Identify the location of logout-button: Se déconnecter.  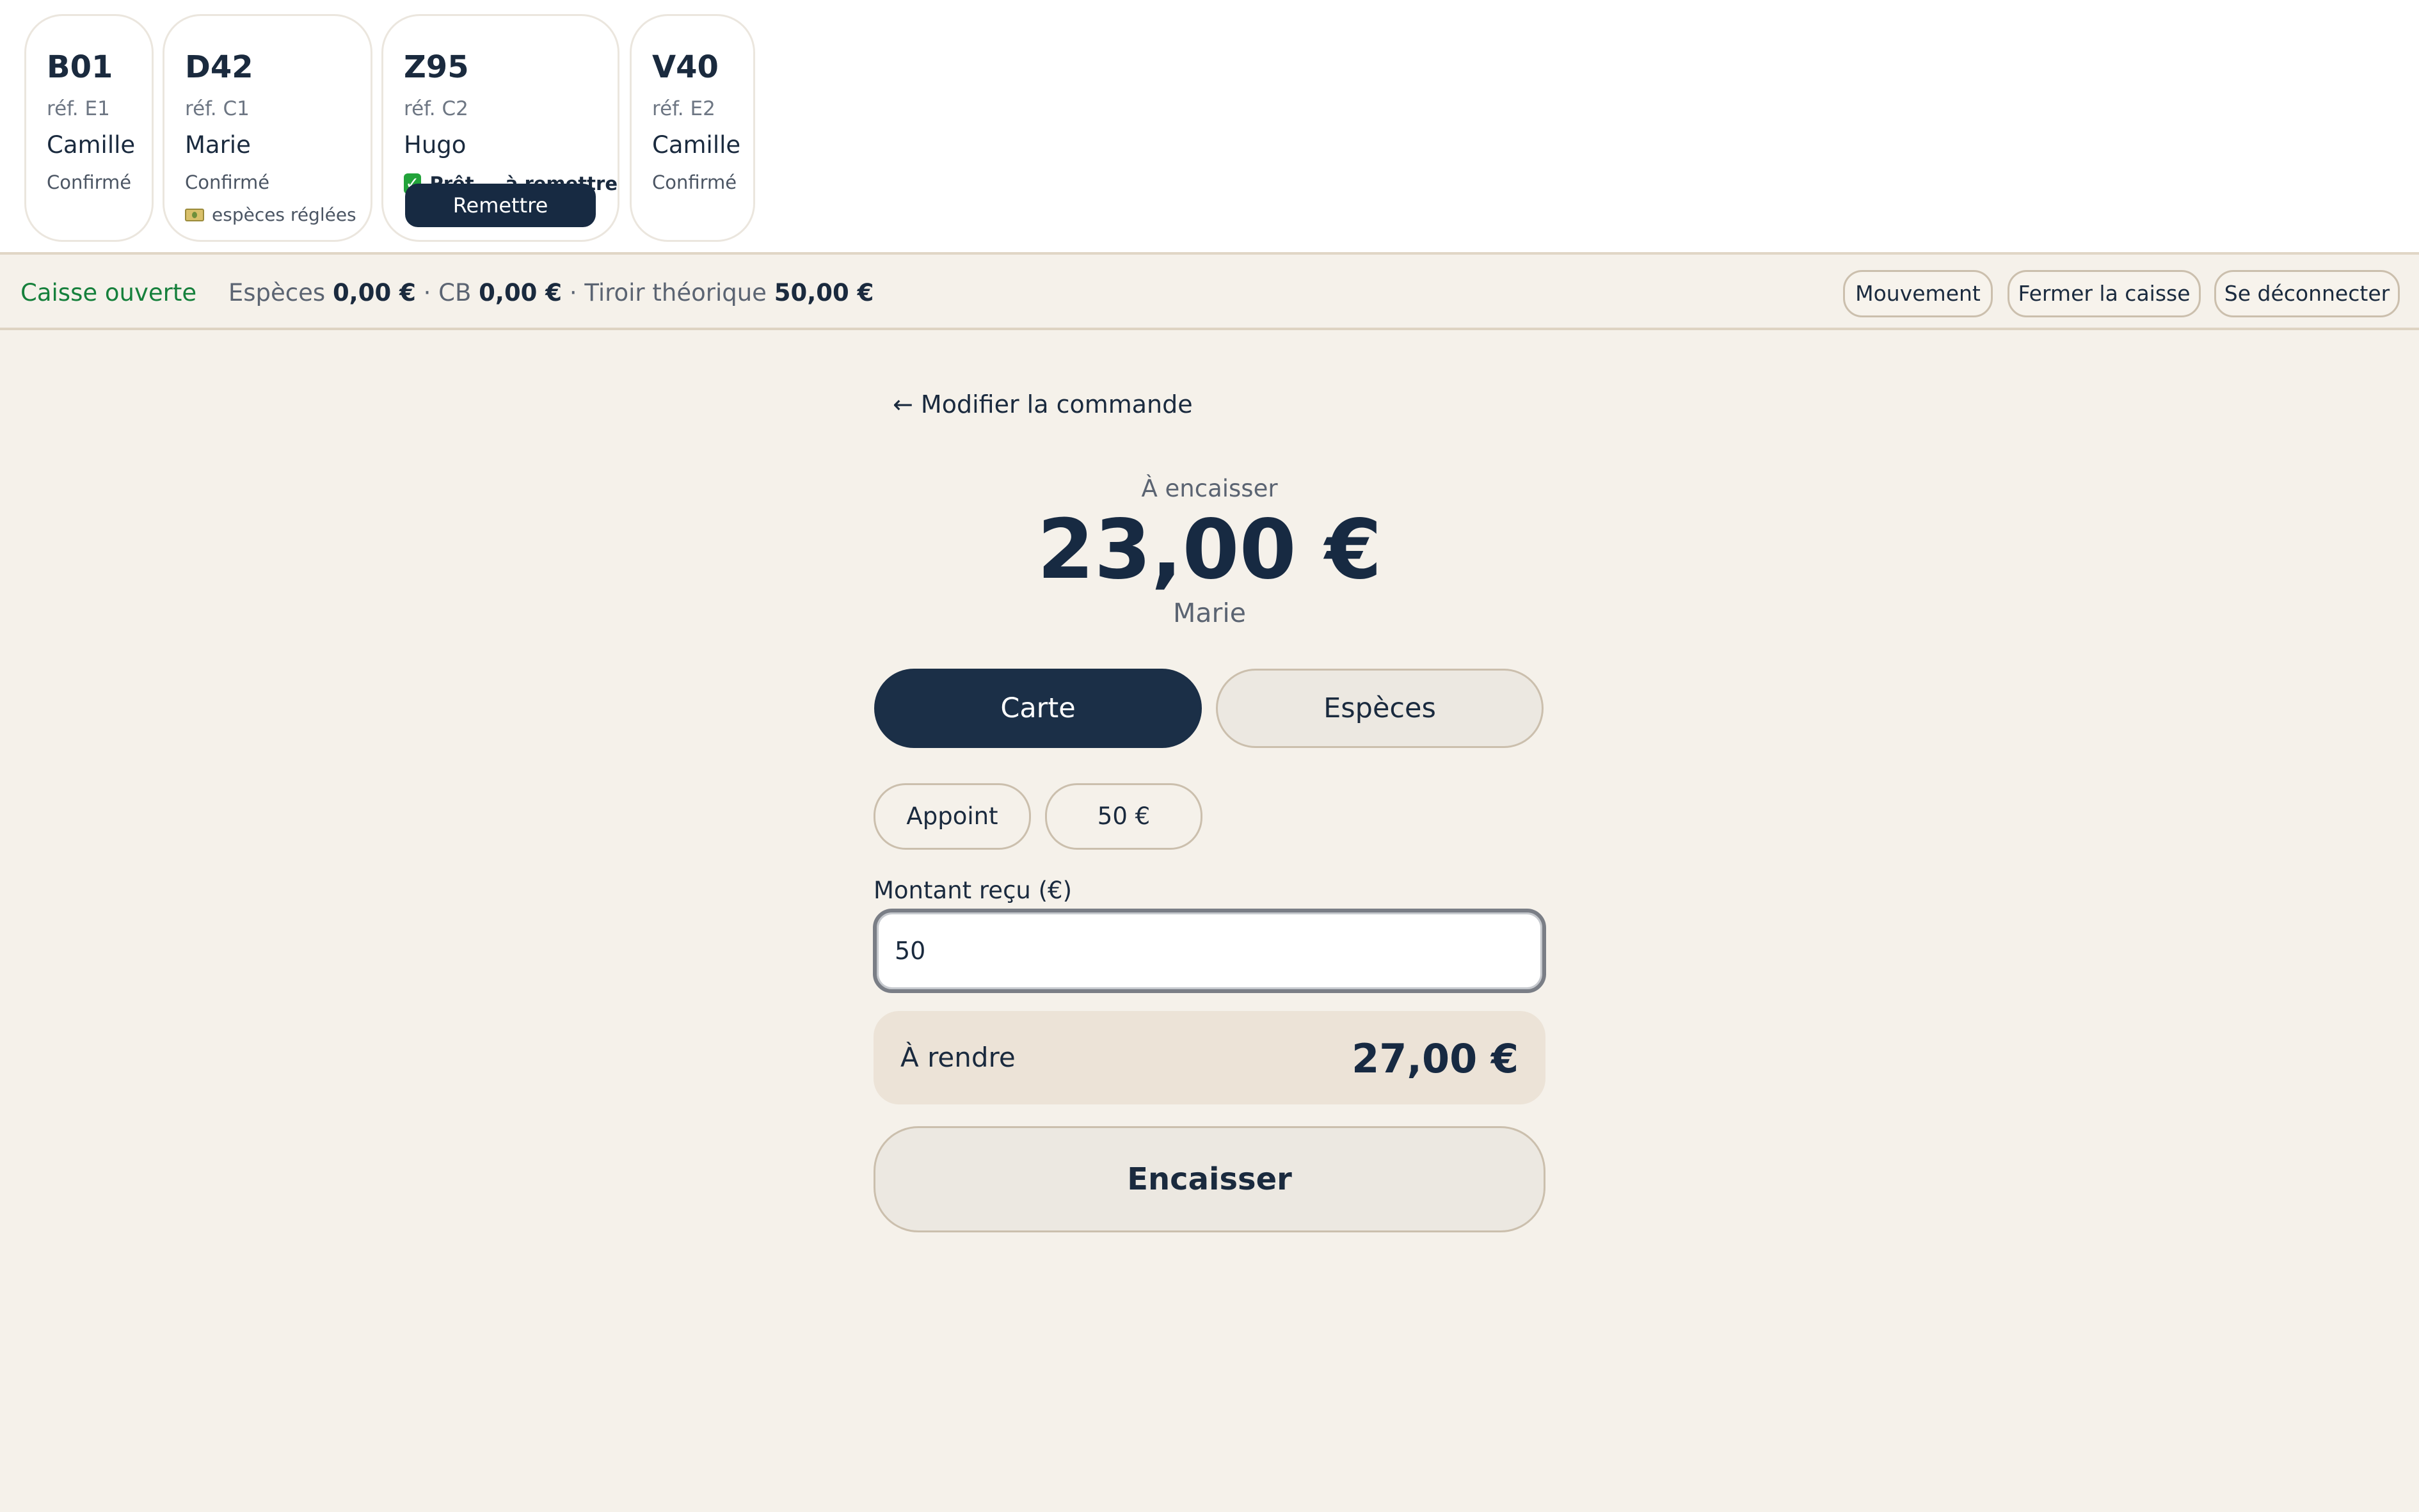
(2307, 293).